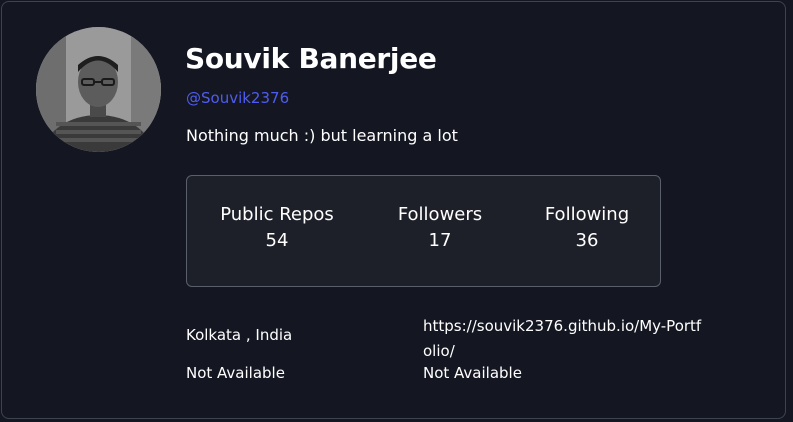  I want to click on profile-bio: Nothing much :) but learning a lot, so click(322, 135).